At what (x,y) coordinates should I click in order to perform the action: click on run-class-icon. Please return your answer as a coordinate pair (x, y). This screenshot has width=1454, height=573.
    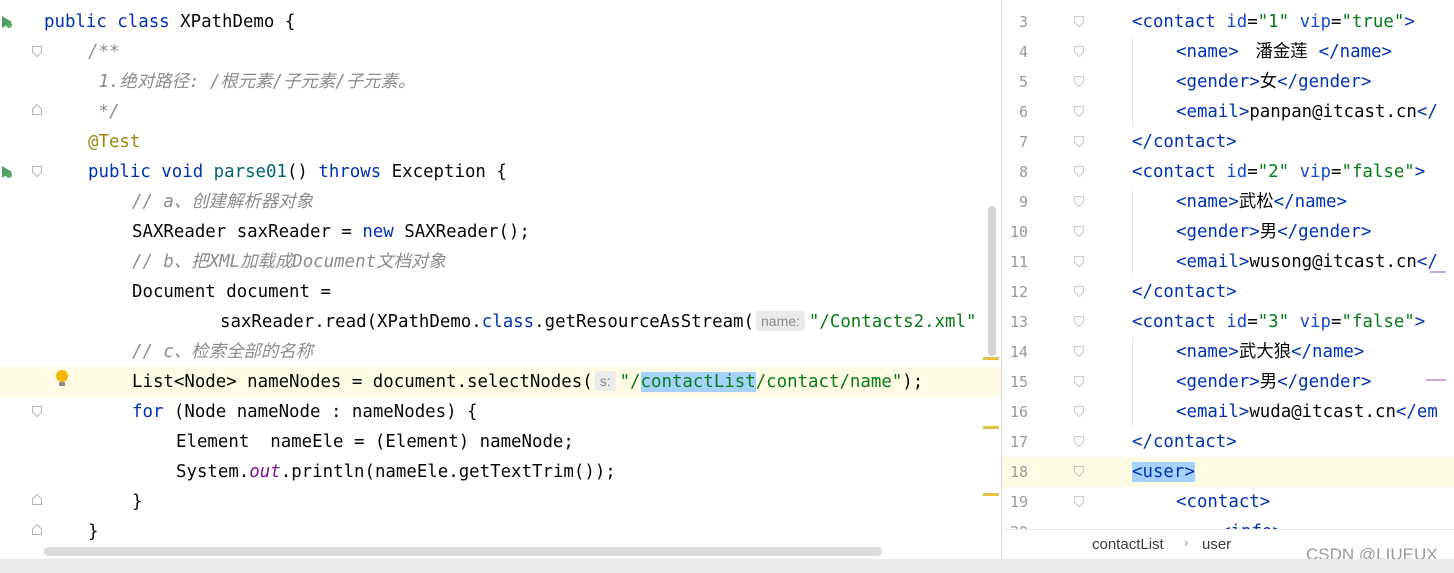
    Looking at the image, I should click on (7, 21).